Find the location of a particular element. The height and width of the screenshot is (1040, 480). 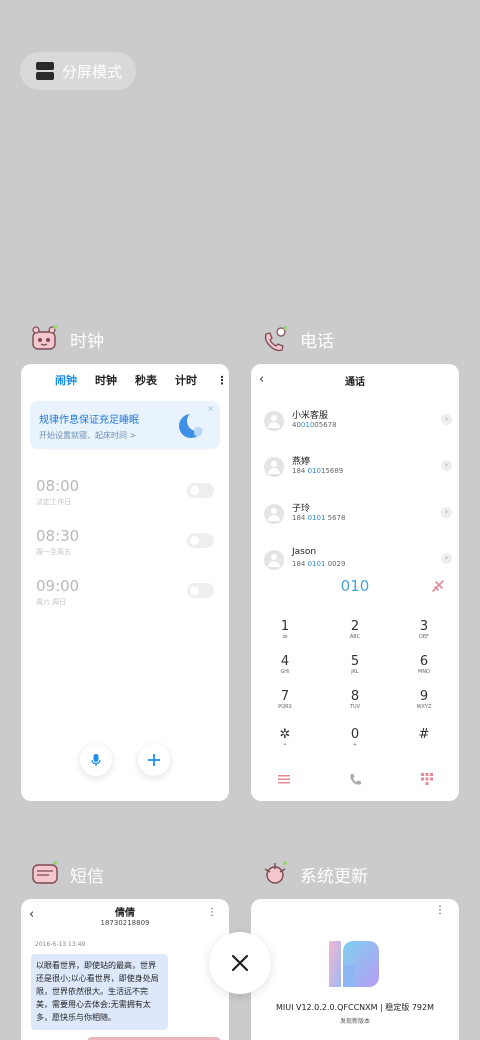

contact-number: 4001005678 is located at coordinates (314, 425).